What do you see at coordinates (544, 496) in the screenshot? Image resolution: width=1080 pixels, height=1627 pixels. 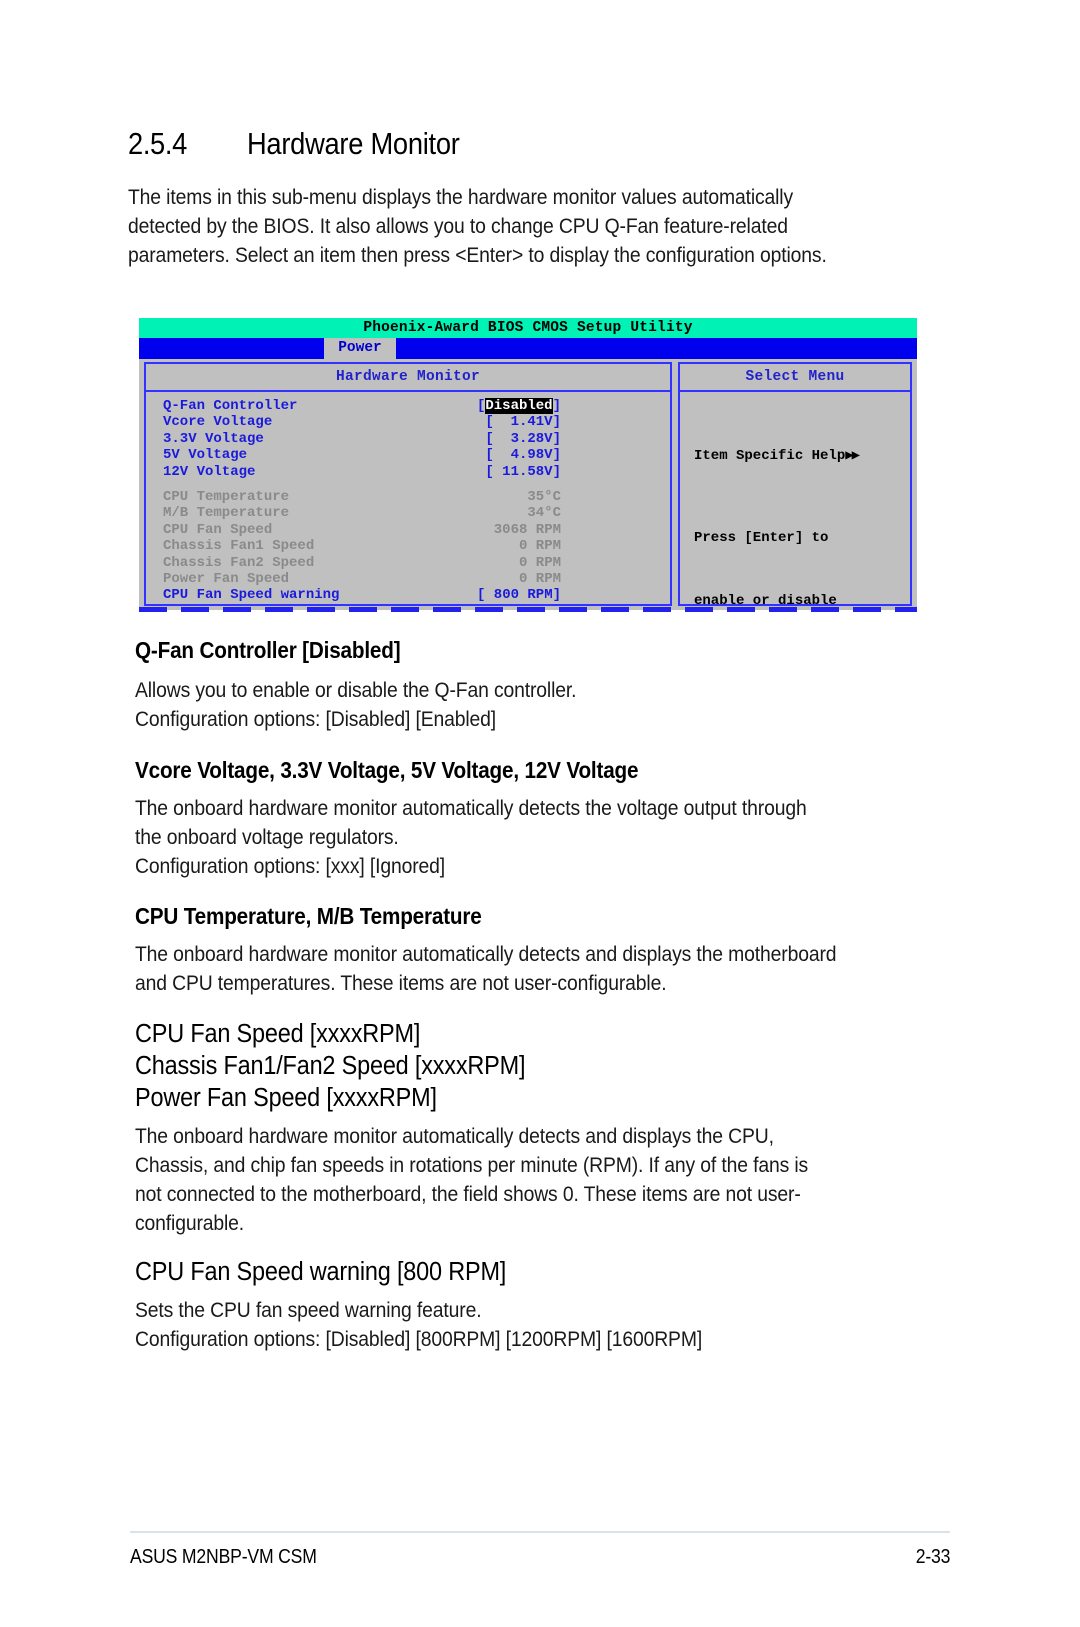 I see `bios-item-value: 35°C` at bounding box center [544, 496].